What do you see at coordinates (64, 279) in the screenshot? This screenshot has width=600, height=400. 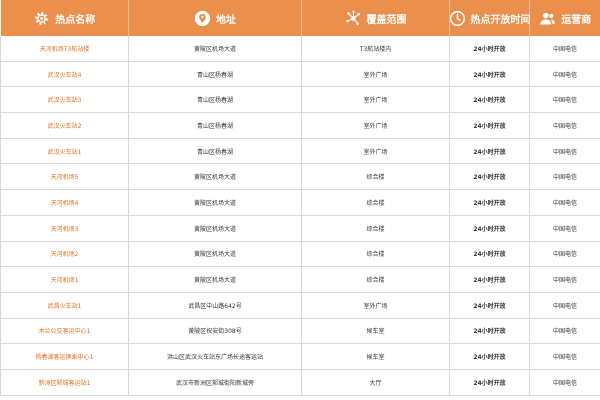 I see `hotspot-name-cell: 天河机场1` at bounding box center [64, 279].